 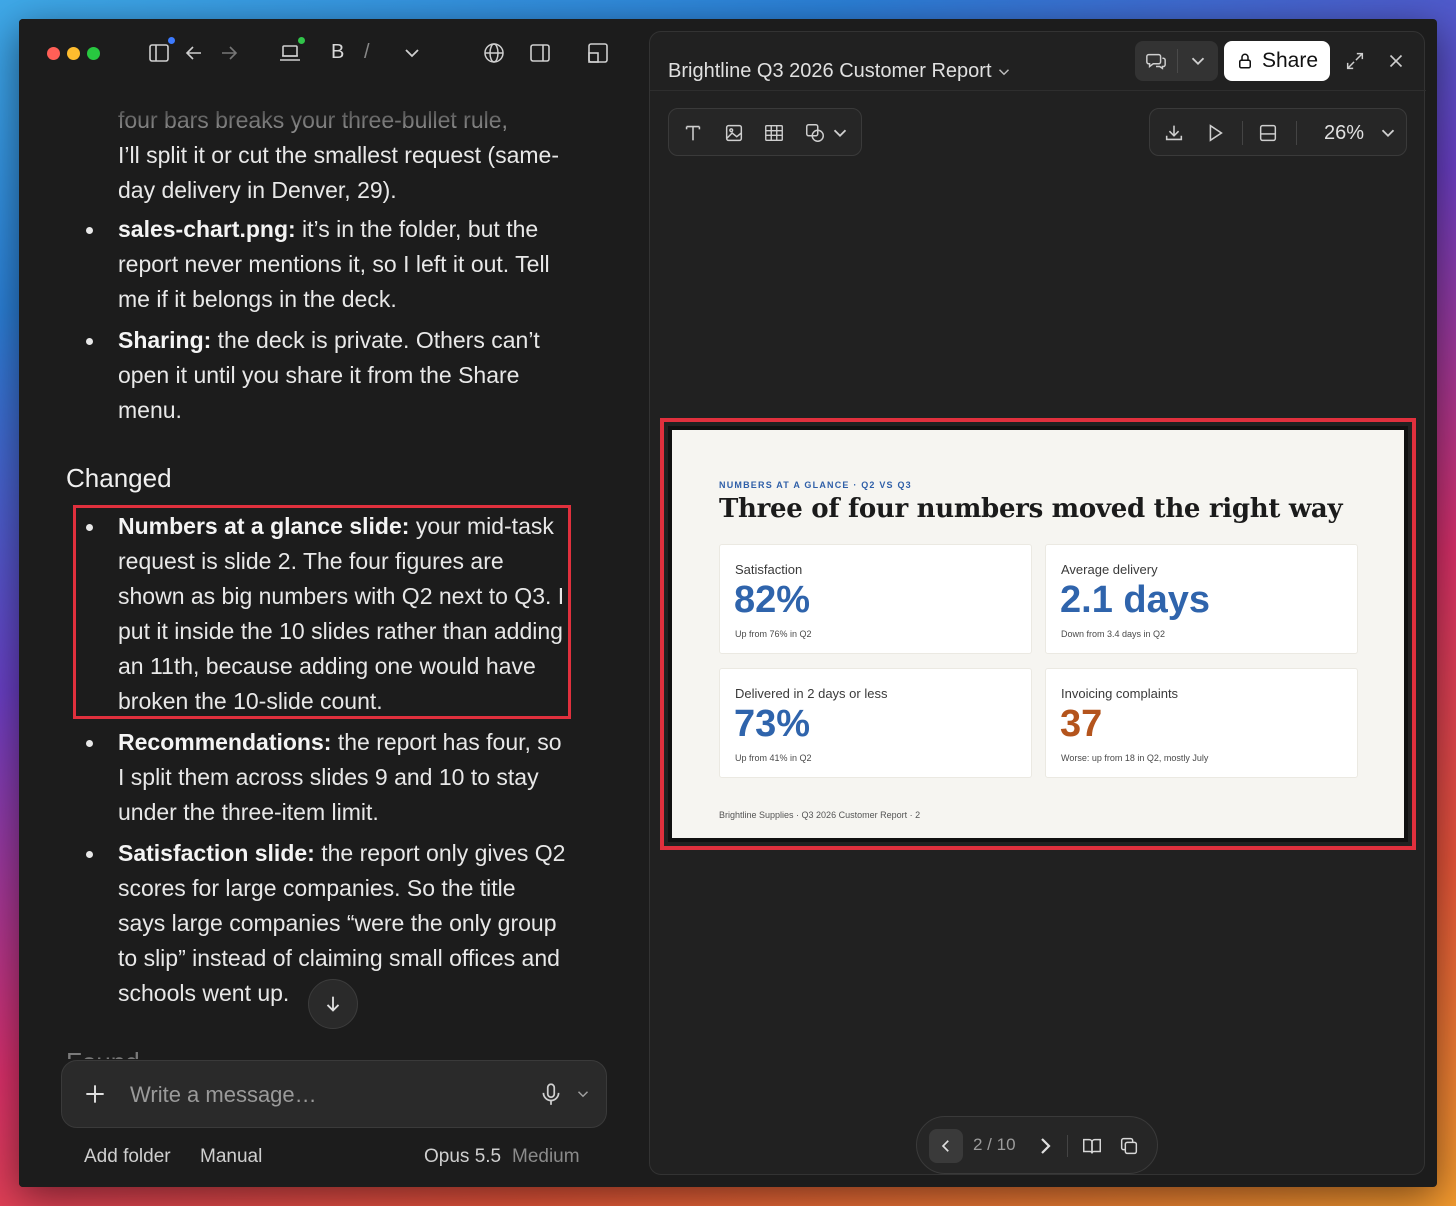 I want to click on next-slide-button, so click(x=1045, y=1146).